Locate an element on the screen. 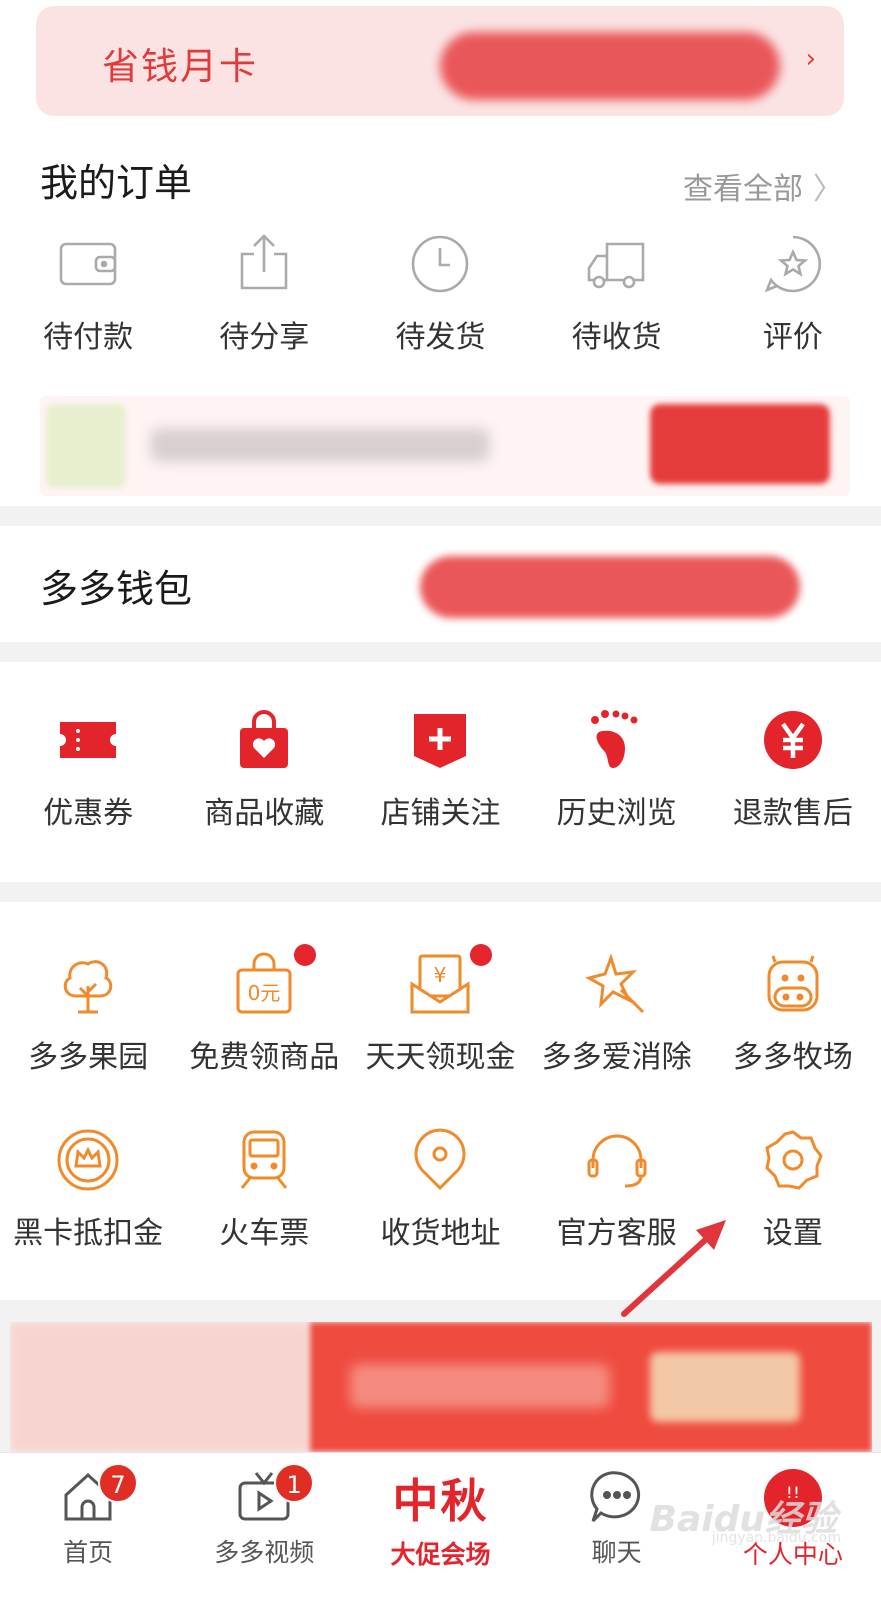  order-pending-receipt: 待收货 is located at coordinates (617, 294).